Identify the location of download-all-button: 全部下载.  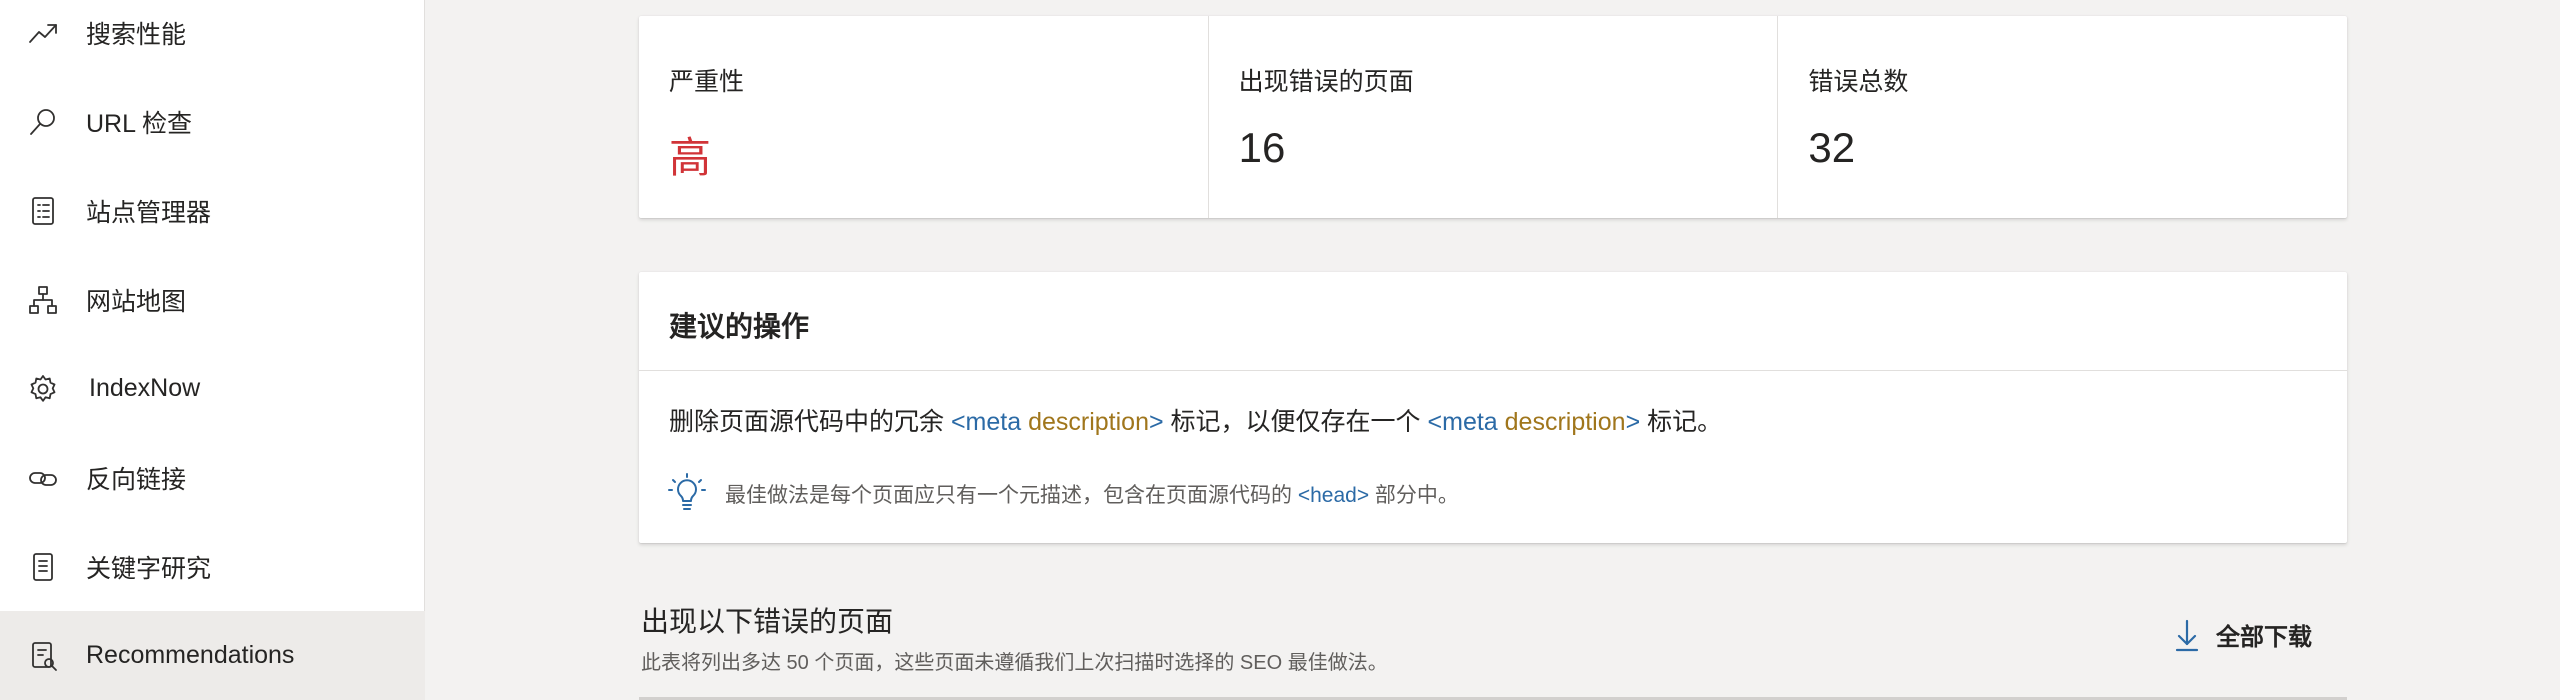
(2242, 634).